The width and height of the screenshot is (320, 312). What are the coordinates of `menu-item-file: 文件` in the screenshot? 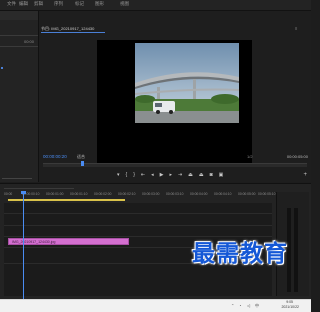 It's located at (11, 4).